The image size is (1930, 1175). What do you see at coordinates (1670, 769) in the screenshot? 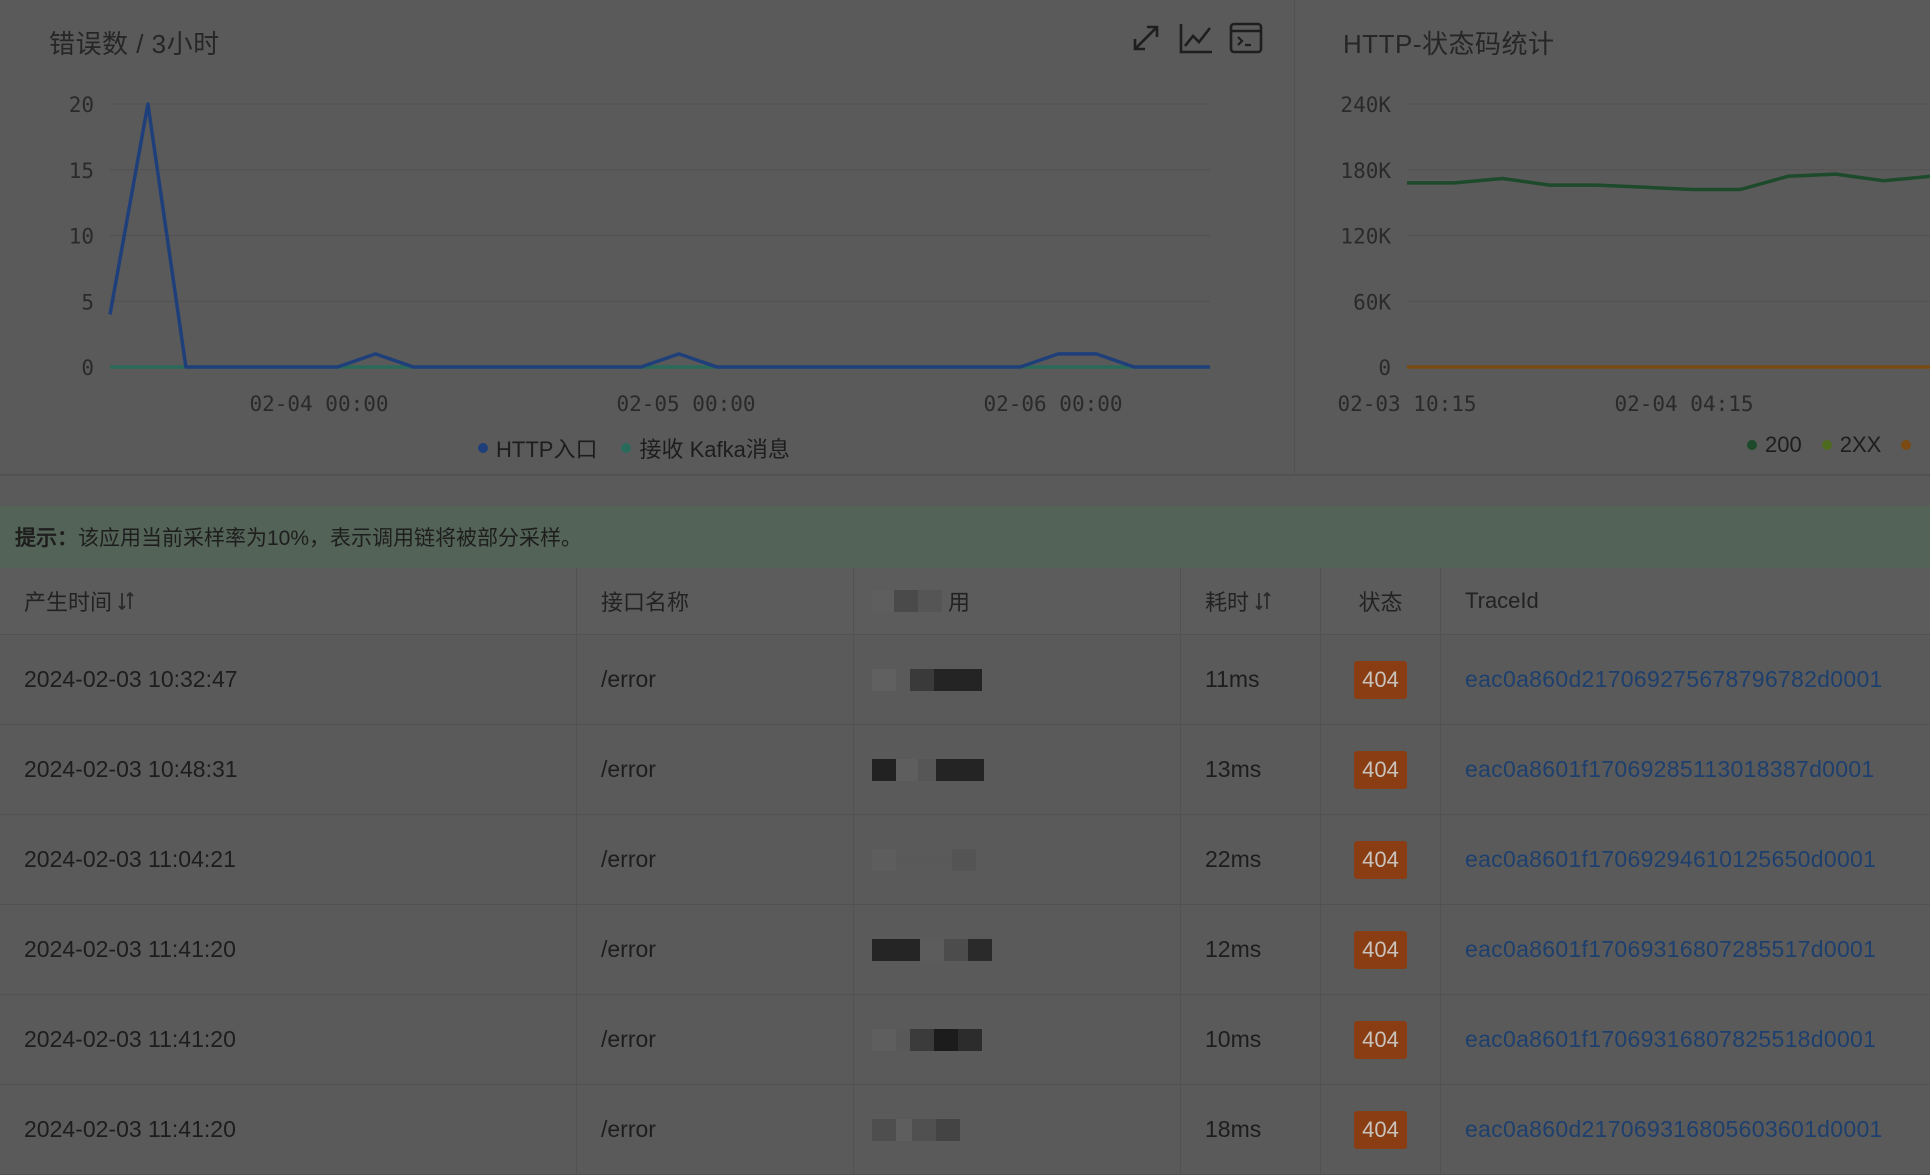
I see `trace-id-link: eac0a8601f17069285113018387d0001` at bounding box center [1670, 769].